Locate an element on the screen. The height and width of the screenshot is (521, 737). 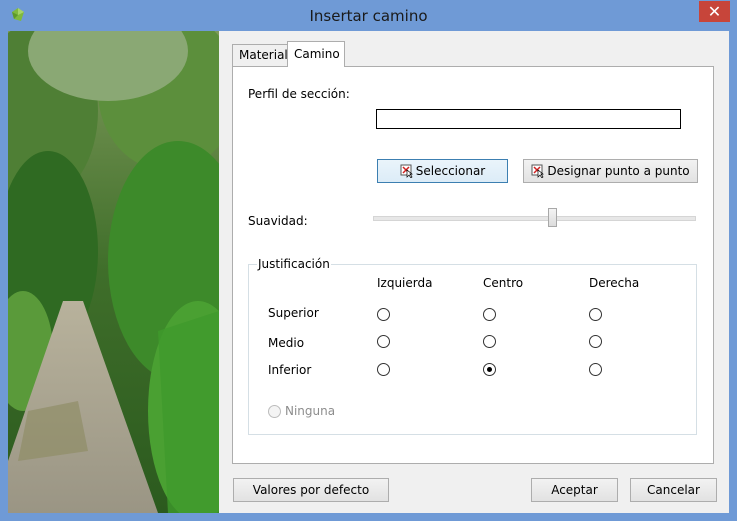
radio-medio-izquierda is located at coordinates (383, 341).